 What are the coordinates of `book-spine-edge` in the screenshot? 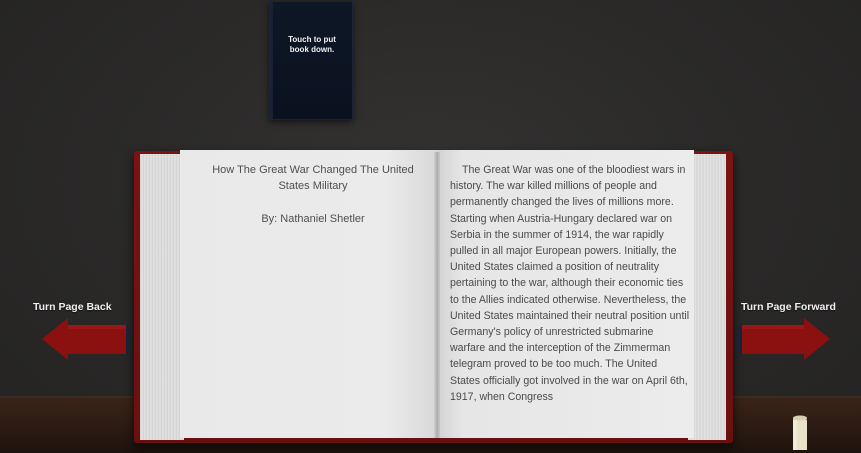 It's located at (271, 60).